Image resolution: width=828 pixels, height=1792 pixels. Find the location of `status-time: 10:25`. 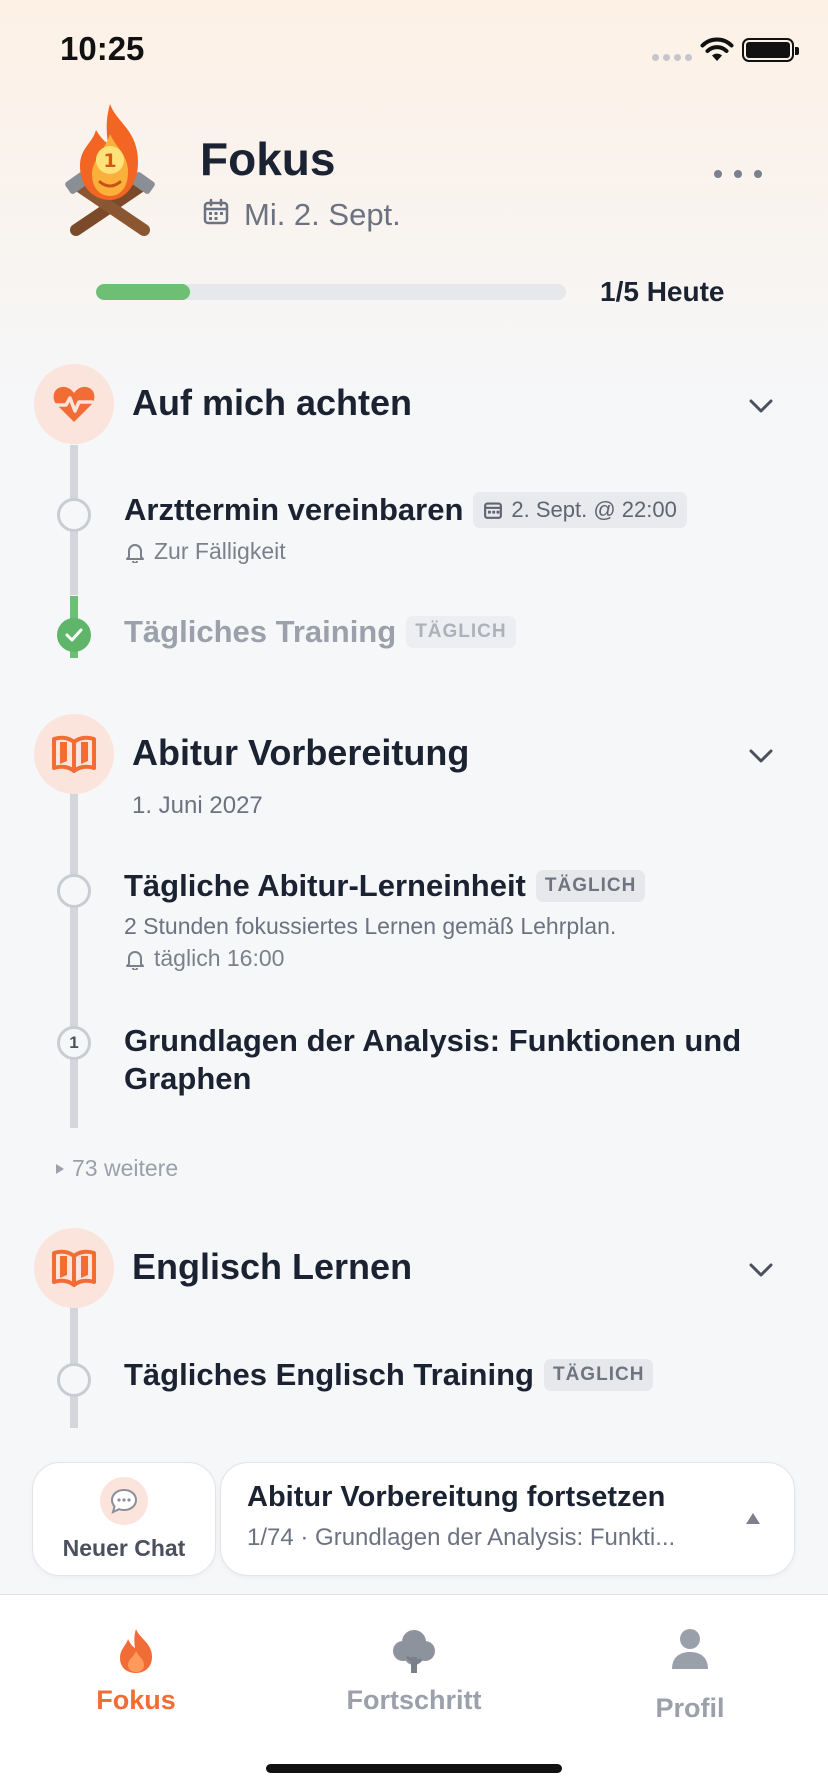

status-time: 10:25 is located at coordinates (102, 48).